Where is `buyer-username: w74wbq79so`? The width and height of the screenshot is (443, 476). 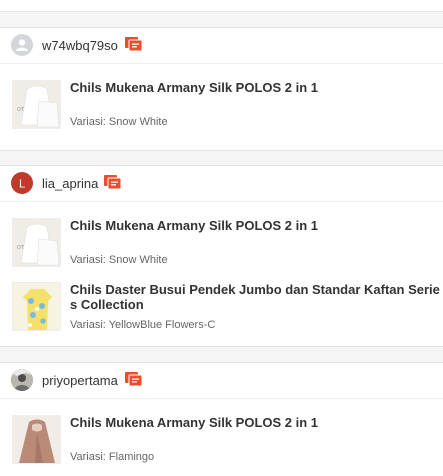
buyer-username: w74wbq79so is located at coordinates (80, 45).